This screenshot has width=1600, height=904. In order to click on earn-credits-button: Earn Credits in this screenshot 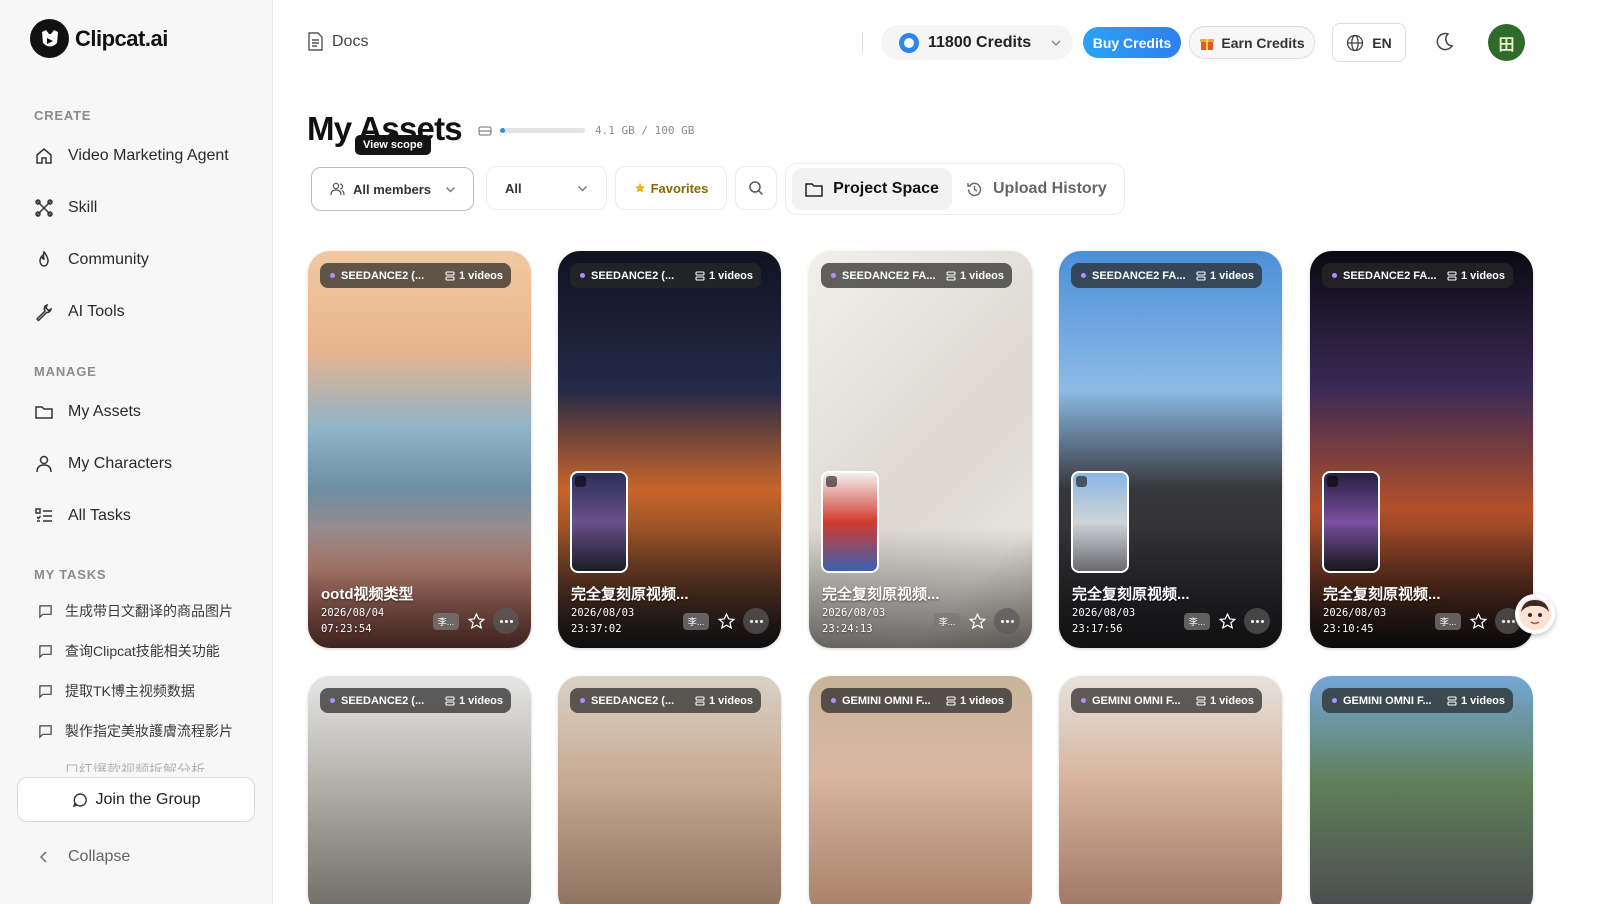, I will do `click(1252, 42)`.